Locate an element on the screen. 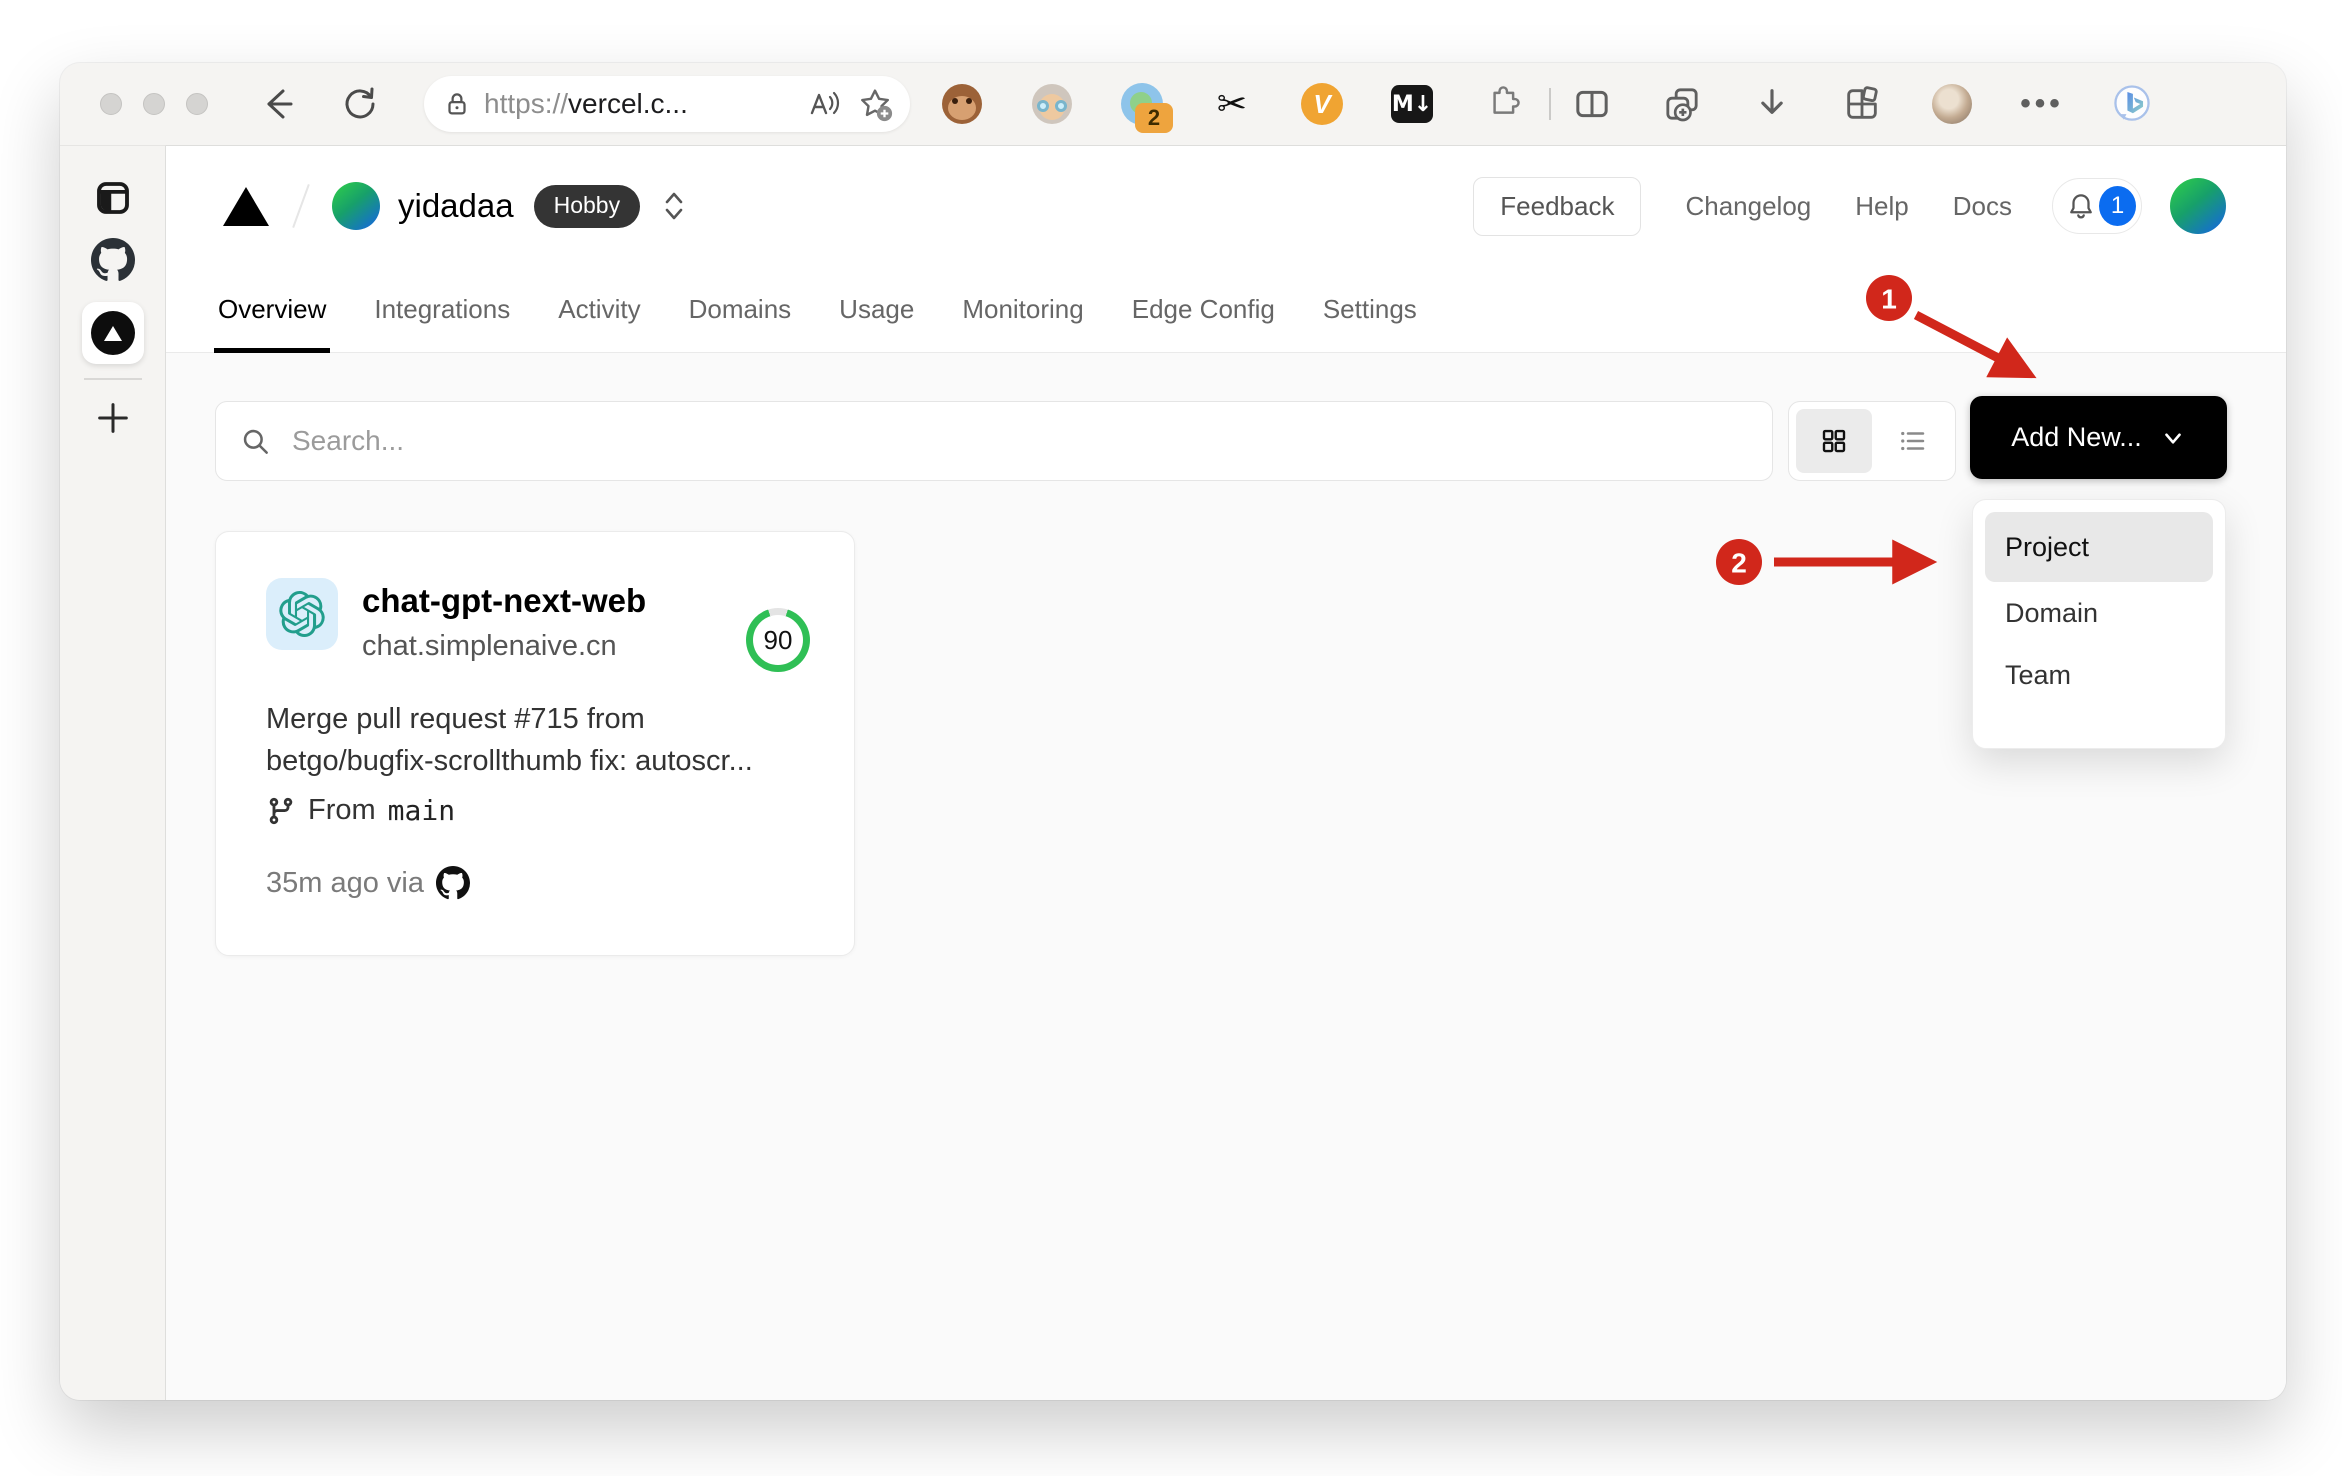 The width and height of the screenshot is (2342, 1476). tab-domains: Domains is located at coordinates (740, 309).